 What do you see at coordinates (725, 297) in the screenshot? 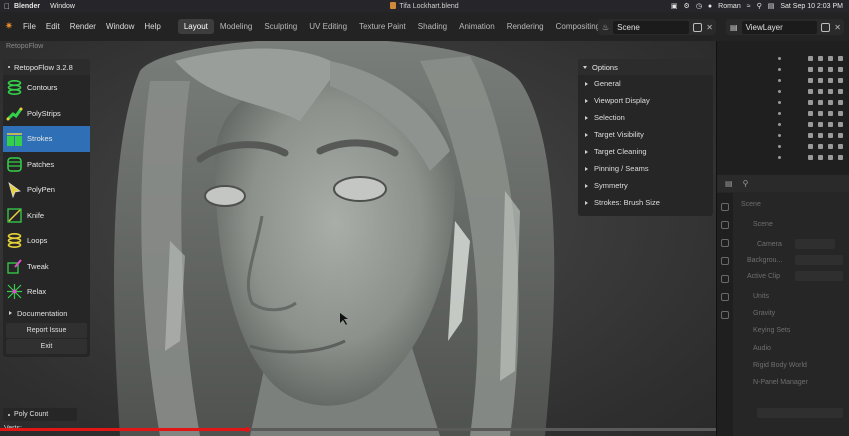
I see `world-tab-icon` at bounding box center [725, 297].